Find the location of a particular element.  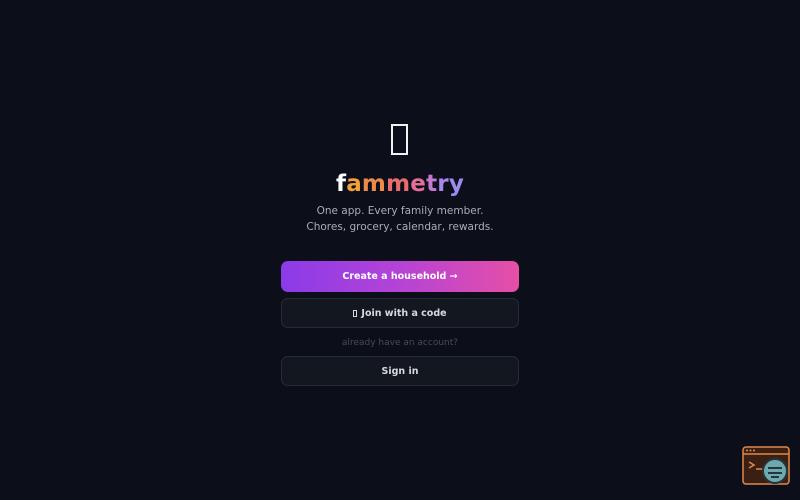

join-with-code-button: Join with a code is located at coordinates (400, 313).